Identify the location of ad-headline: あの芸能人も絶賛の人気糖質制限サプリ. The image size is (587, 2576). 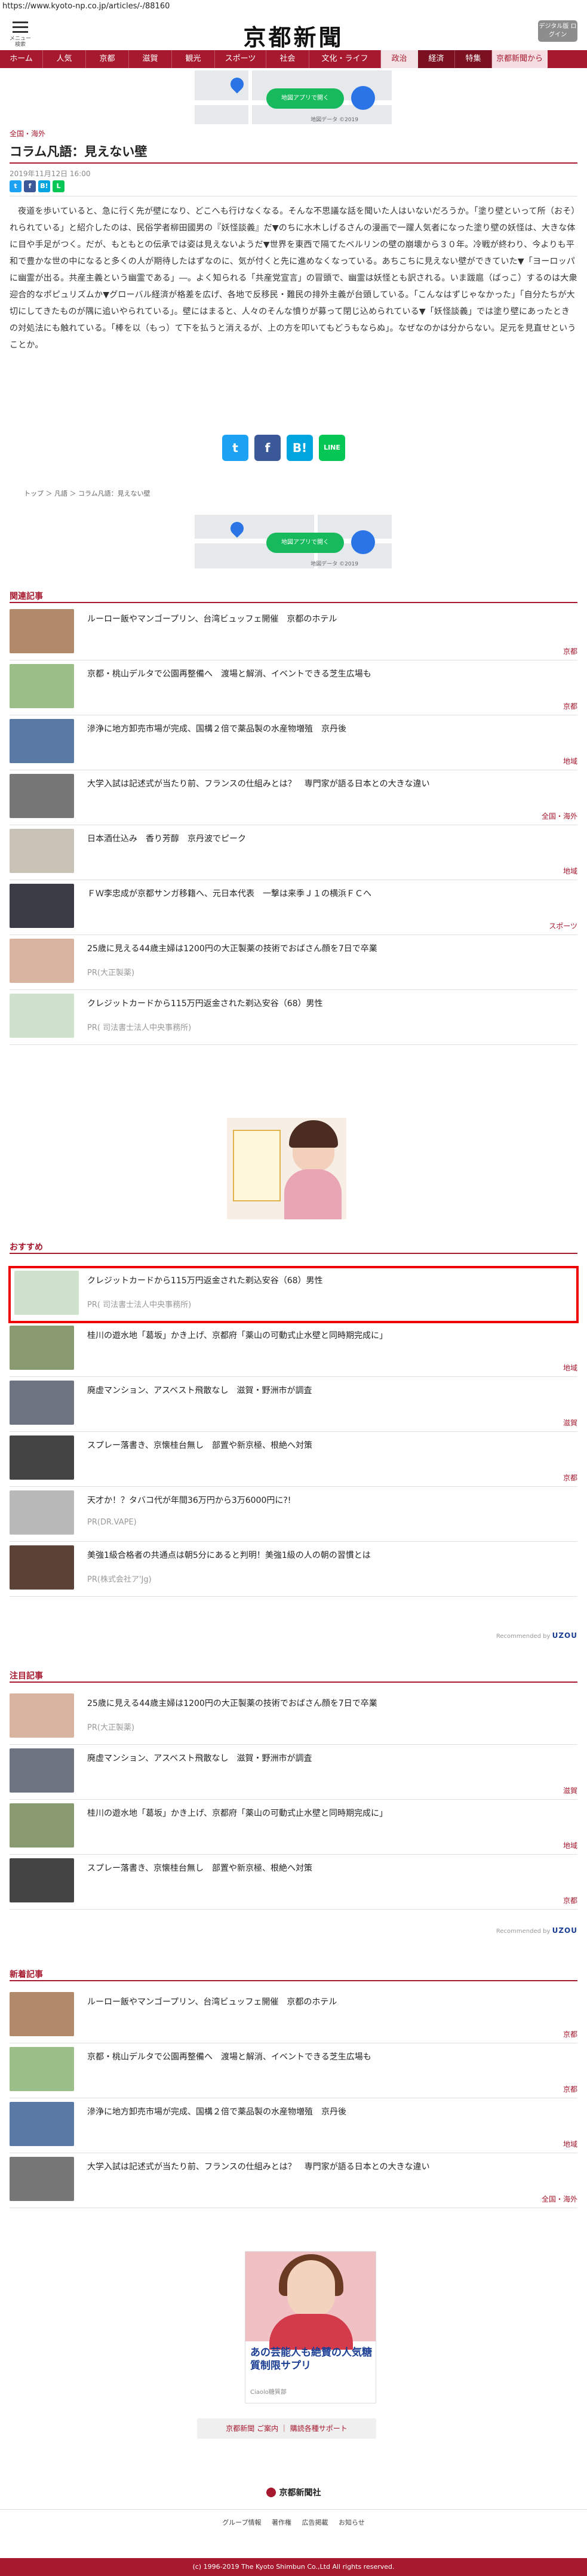
(311, 2359).